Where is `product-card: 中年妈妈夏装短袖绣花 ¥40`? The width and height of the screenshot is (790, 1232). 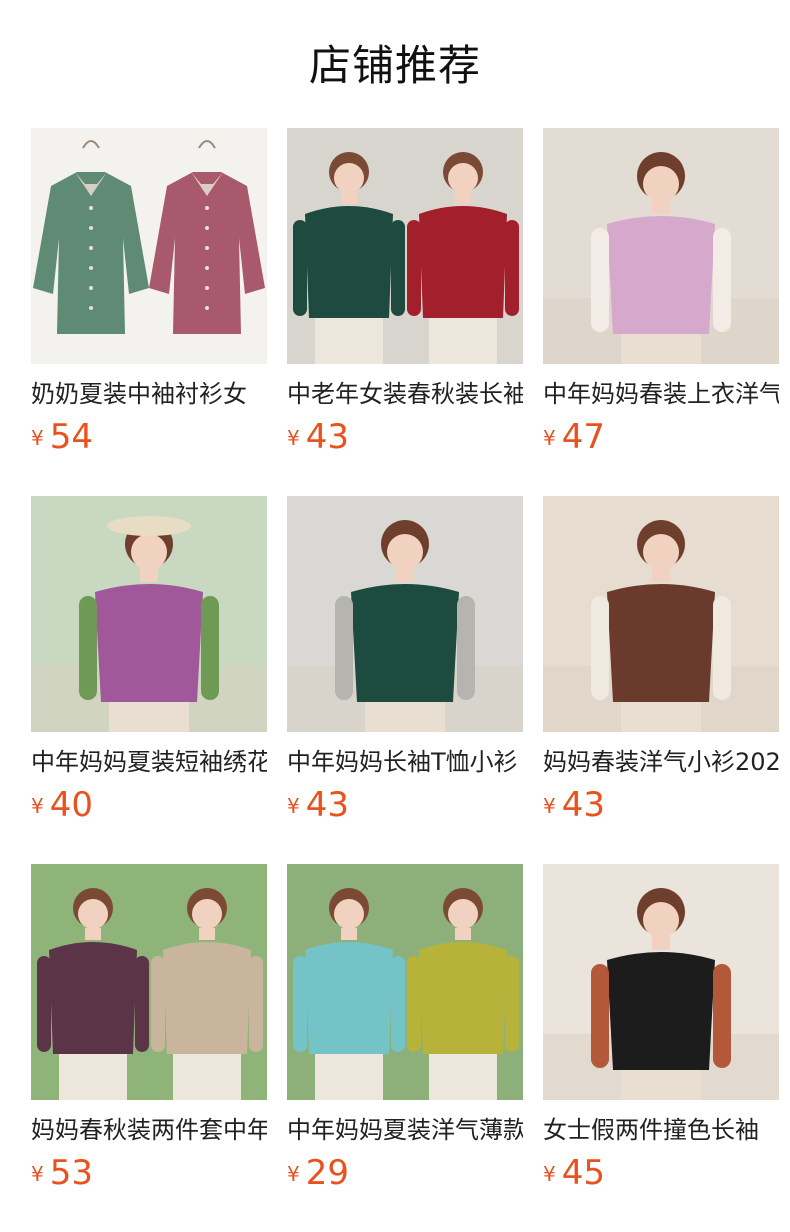
product-card: 中年妈妈夏装短袖绣花 ¥40 is located at coordinates (149, 680).